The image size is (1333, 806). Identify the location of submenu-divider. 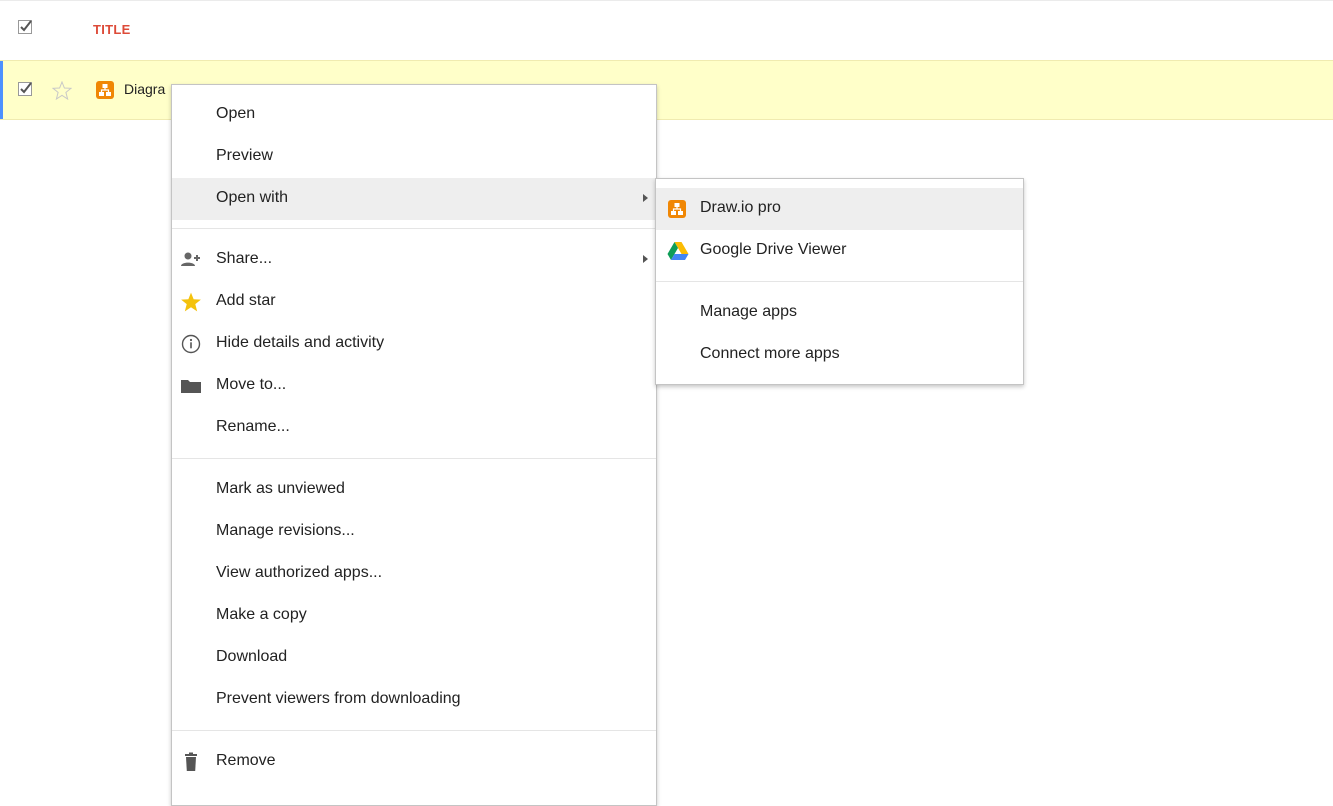
(839, 281).